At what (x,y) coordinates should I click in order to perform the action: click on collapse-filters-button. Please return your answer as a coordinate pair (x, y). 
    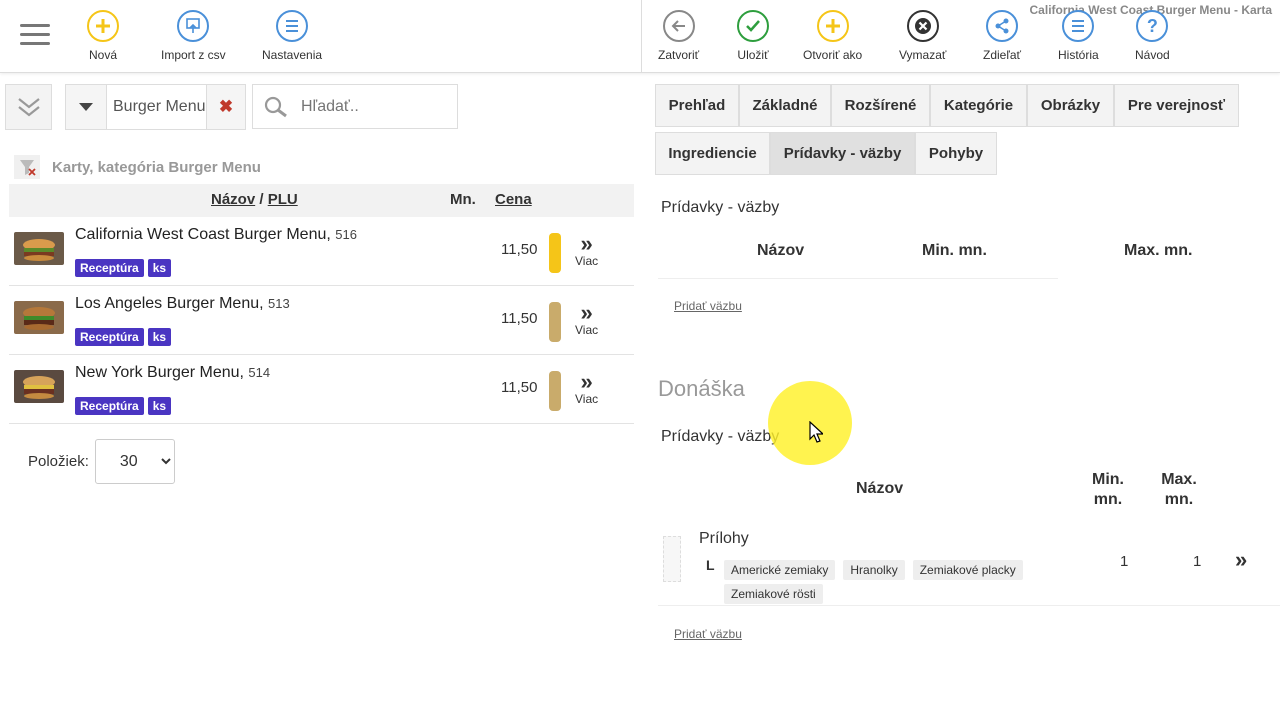
    Looking at the image, I should click on (28, 107).